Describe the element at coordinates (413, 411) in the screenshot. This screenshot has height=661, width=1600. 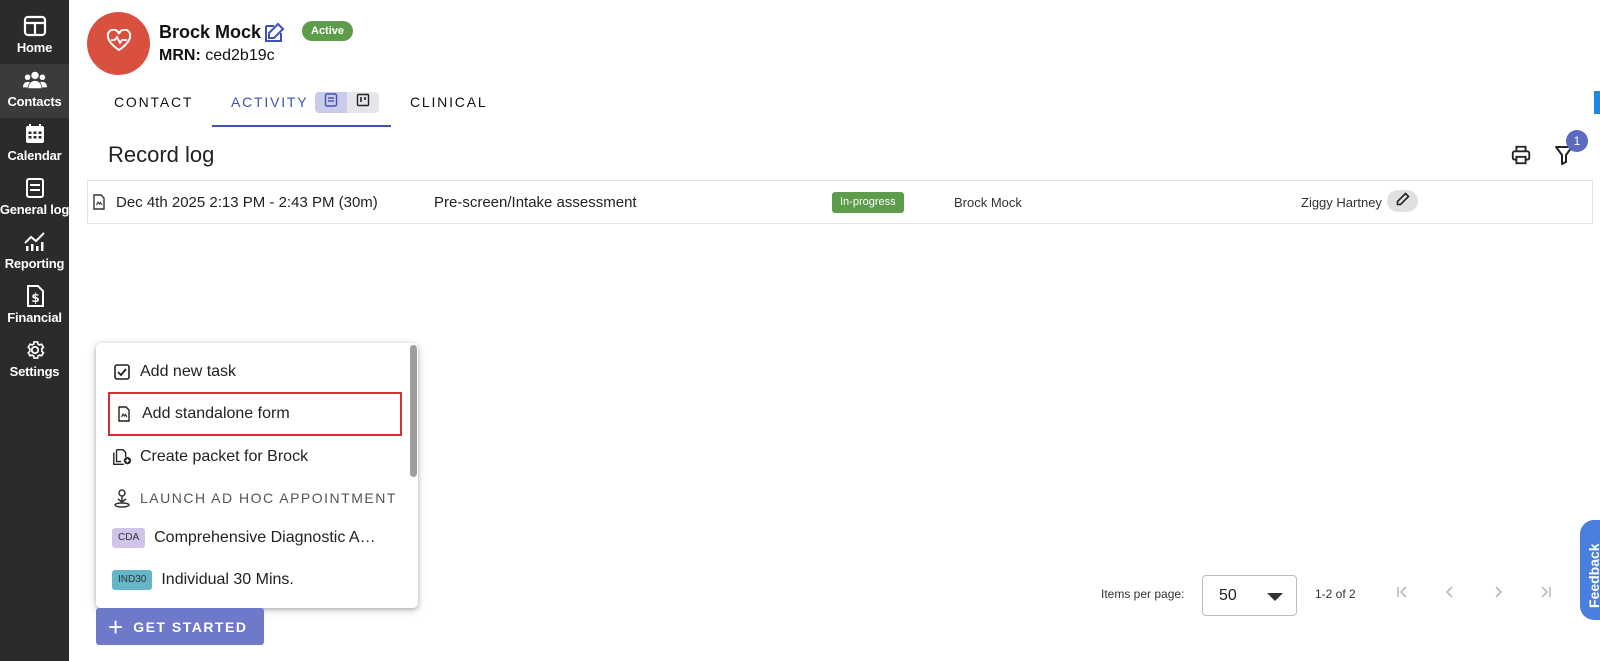
I see `menu-scrollbar` at that location.